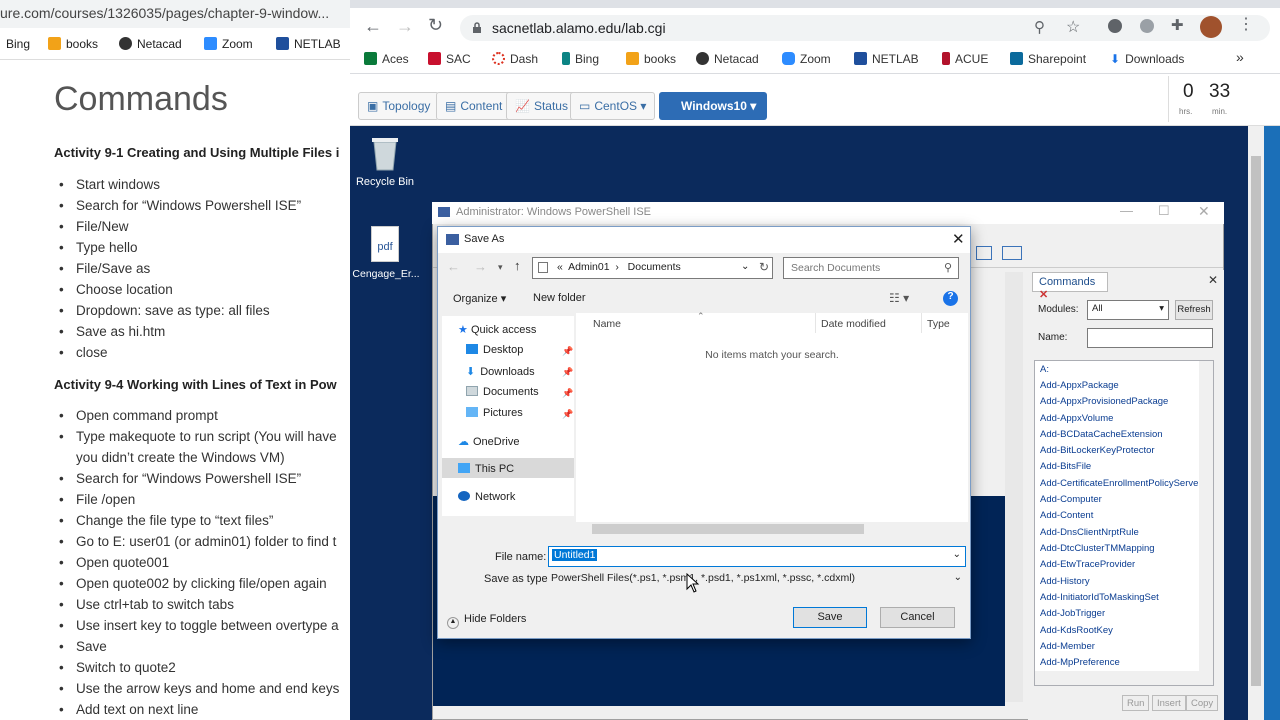 The width and height of the screenshot is (1280, 720). I want to click on commands-hscrollbar, so click(1124, 678).